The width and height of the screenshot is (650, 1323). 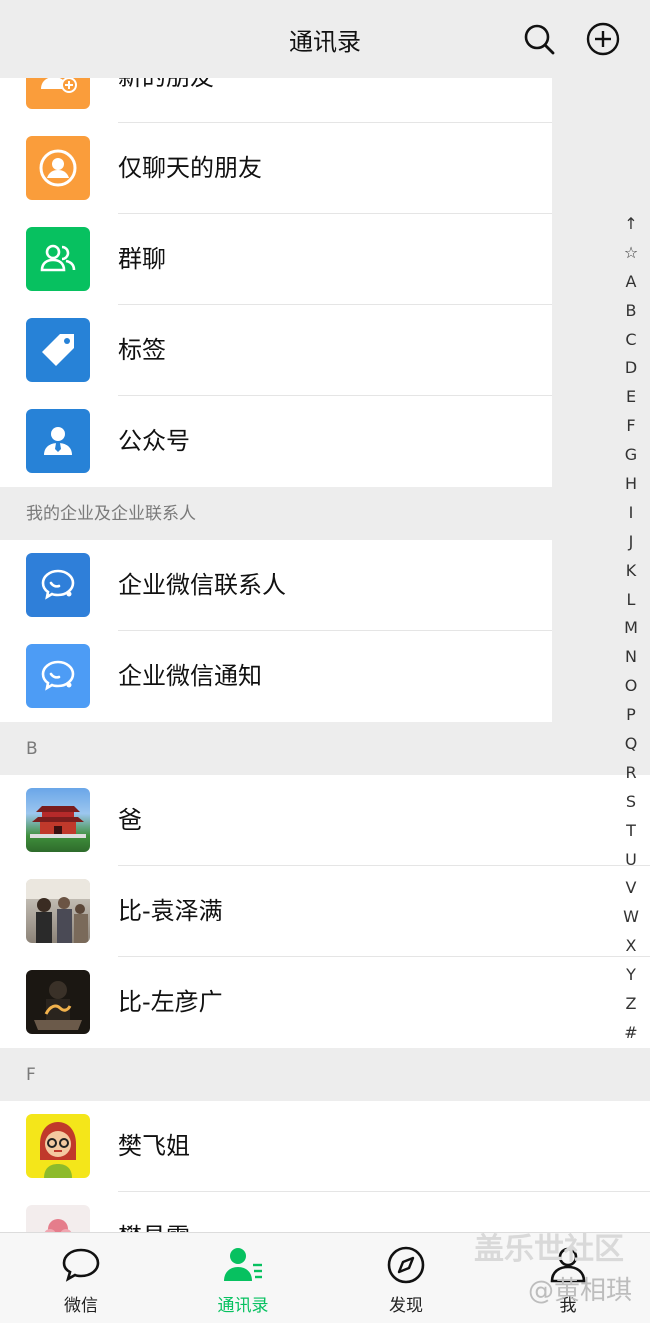 I want to click on contact-name: 樊飞姐, so click(x=154, y=1146).